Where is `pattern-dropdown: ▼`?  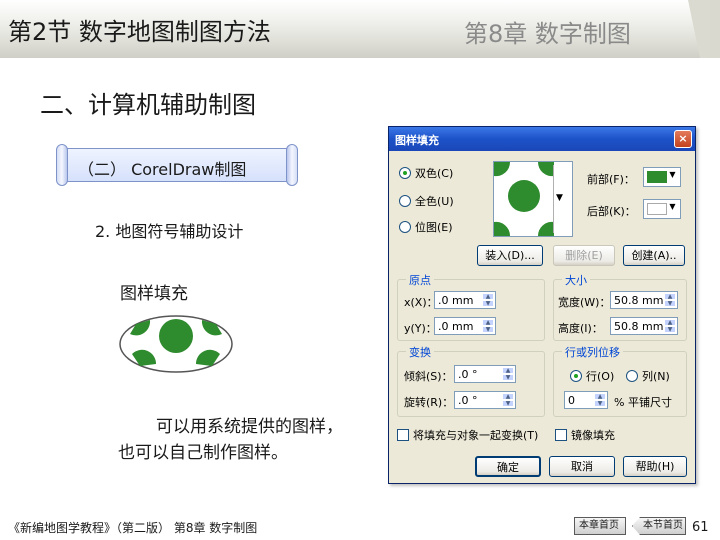
pattern-dropdown: ▼ is located at coordinates (560, 199).